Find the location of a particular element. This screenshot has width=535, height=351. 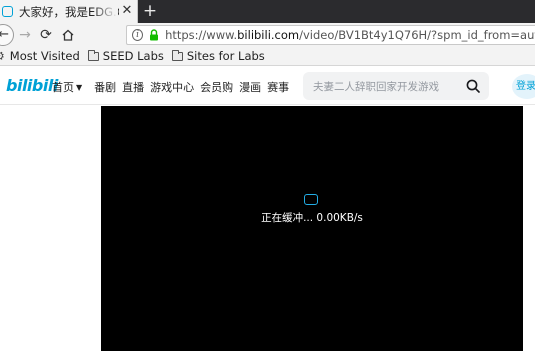

bilibili-favicon-icon is located at coordinates (7, 11).